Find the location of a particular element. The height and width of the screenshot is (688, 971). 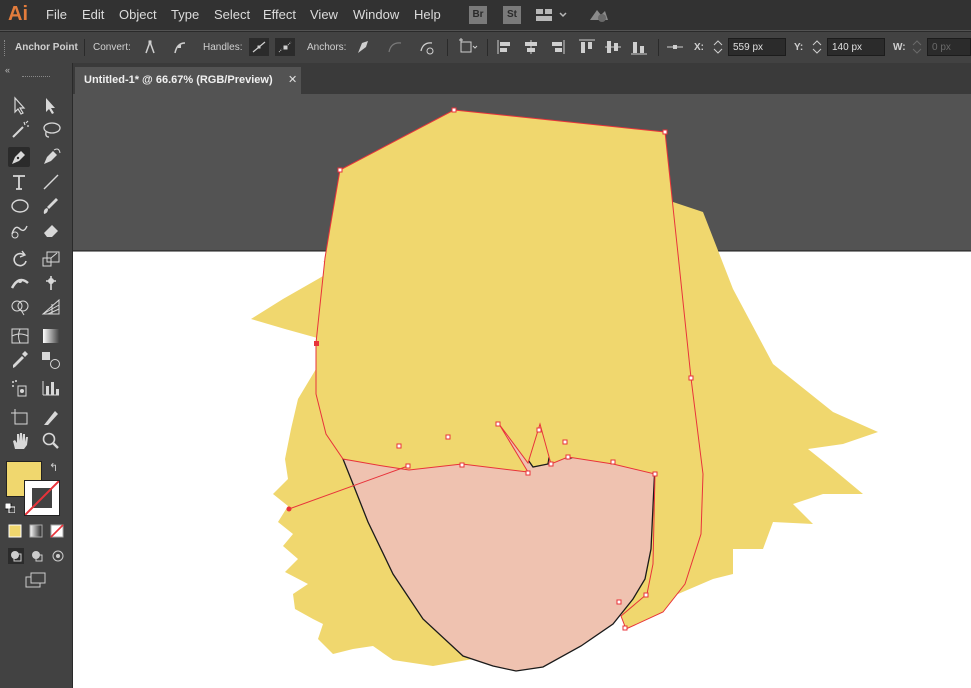

zoom-tool-icon is located at coordinates (51, 441).